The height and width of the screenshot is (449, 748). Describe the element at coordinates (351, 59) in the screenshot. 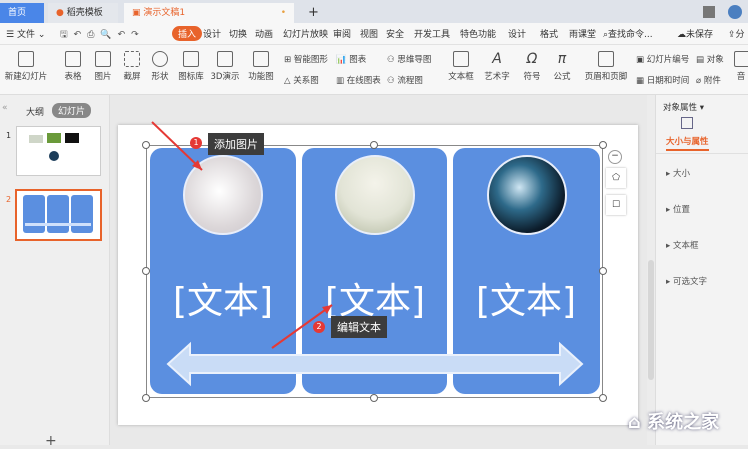

I see `chart-button: 📊 图表` at that location.